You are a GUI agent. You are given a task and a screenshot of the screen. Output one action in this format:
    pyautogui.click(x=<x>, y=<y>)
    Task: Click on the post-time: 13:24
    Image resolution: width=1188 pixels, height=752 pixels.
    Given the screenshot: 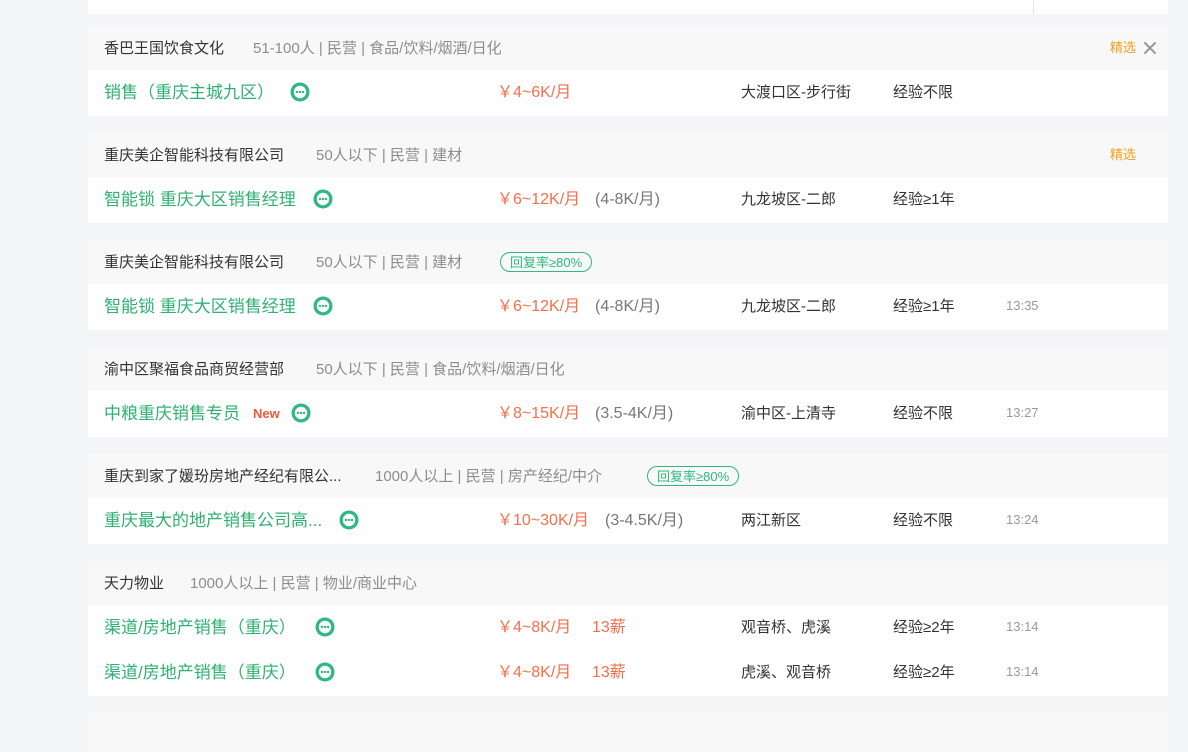 What is the action you would take?
    pyautogui.click(x=1022, y=519)
    